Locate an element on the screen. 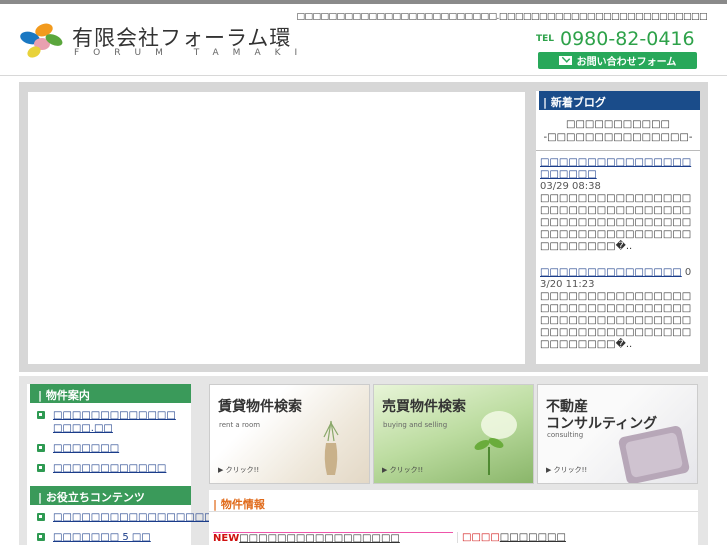  property-info-right: □□□□□□□□□□□ is located at coordinates (577, 537).